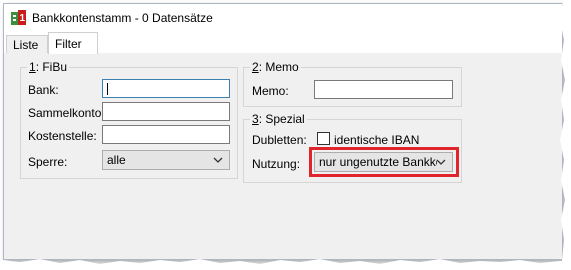  I want to click on kostenstelle-field, so click(166, 134).